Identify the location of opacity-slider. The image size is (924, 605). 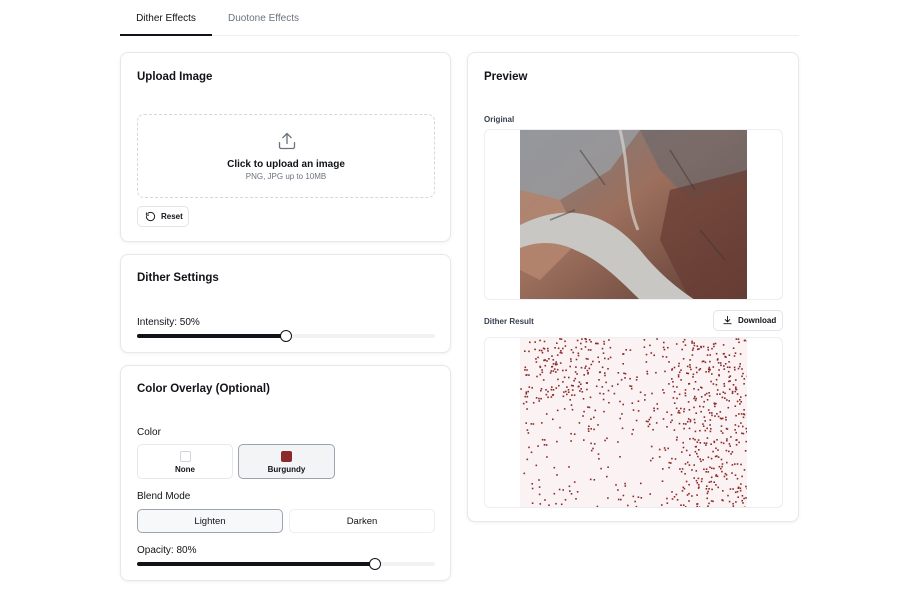
(286, 564).